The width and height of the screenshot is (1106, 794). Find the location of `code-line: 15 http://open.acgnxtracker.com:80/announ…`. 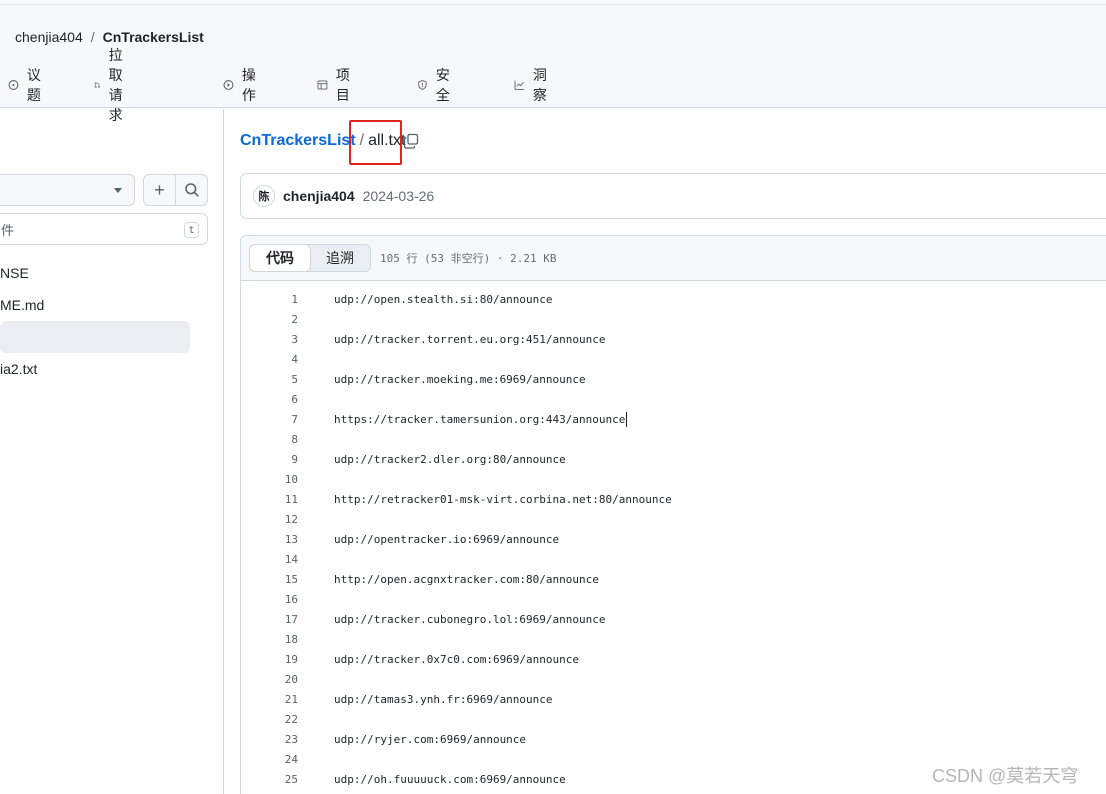

code-line: 15 http://open.acgnxtracker.com:80/announ… is located at coordinates (673, 579).